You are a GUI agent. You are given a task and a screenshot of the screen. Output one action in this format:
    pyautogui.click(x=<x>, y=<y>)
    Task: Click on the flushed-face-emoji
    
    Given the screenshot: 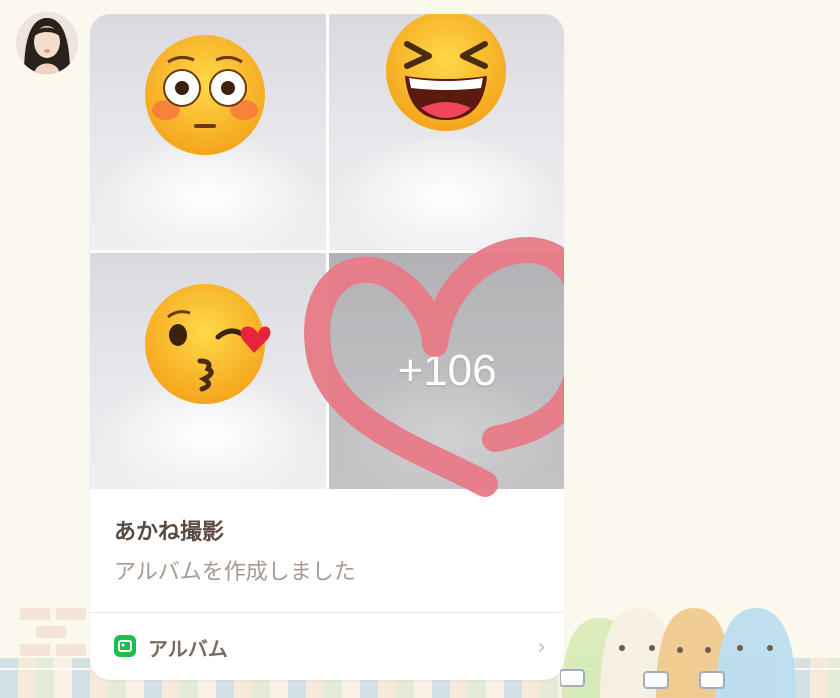 What is the action you would take?
    pyautogui.click(x=205, y=95)
    